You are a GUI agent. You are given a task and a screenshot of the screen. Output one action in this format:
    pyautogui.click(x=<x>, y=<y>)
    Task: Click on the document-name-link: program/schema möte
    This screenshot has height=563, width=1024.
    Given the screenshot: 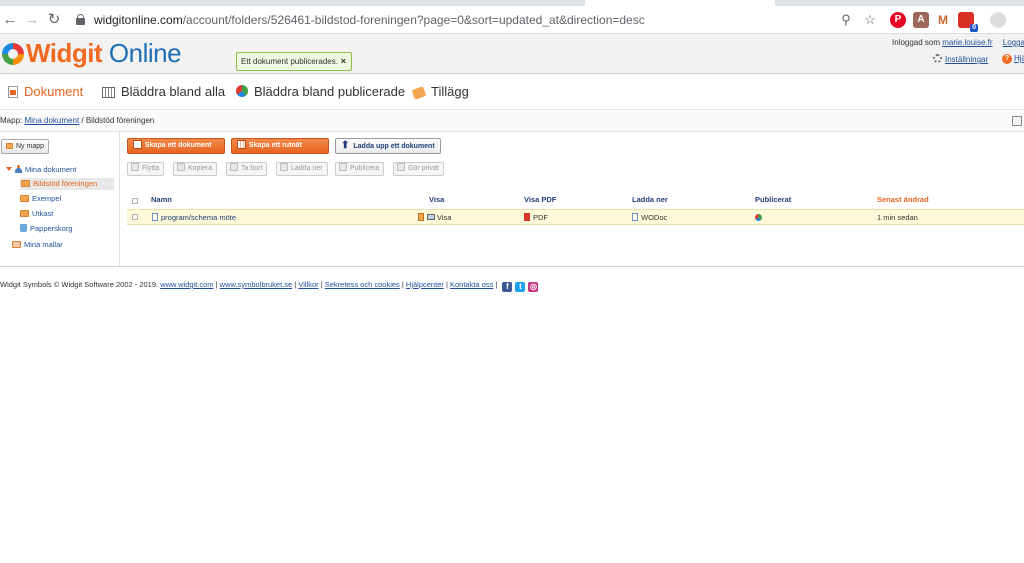 What is the action you would take?
    pyautogui.click(x=194, y=217)
    